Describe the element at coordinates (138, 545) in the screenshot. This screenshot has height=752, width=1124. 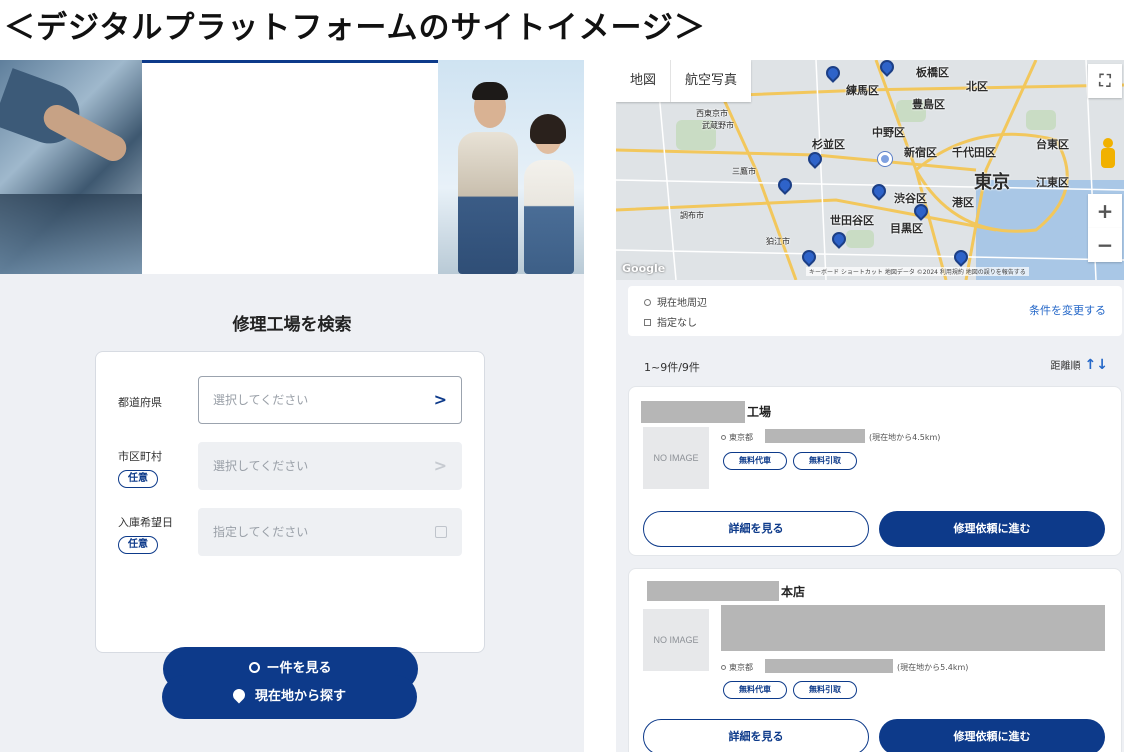
I see `date-optional-badge: 任意` at that location.